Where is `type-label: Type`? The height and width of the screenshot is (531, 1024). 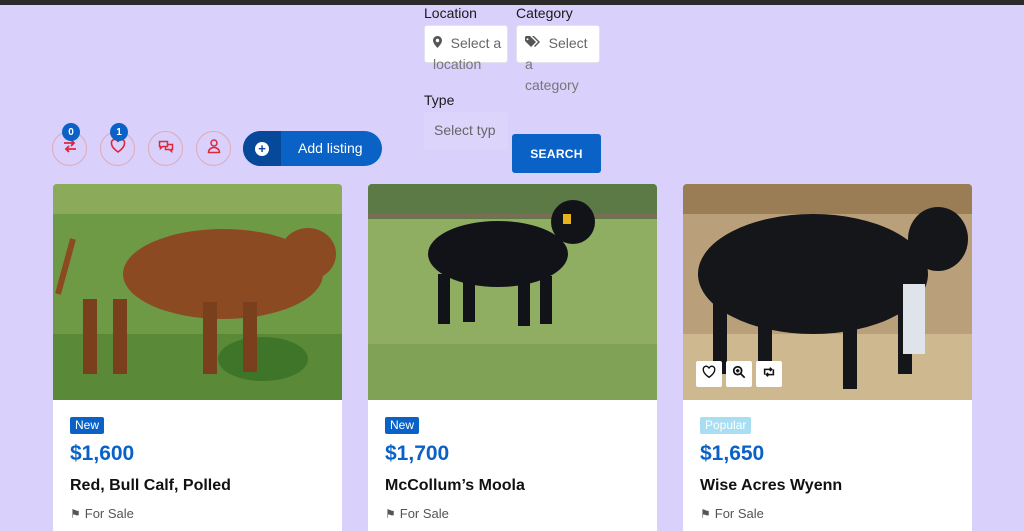
type-label: Type is located at coordinates (439, 100).